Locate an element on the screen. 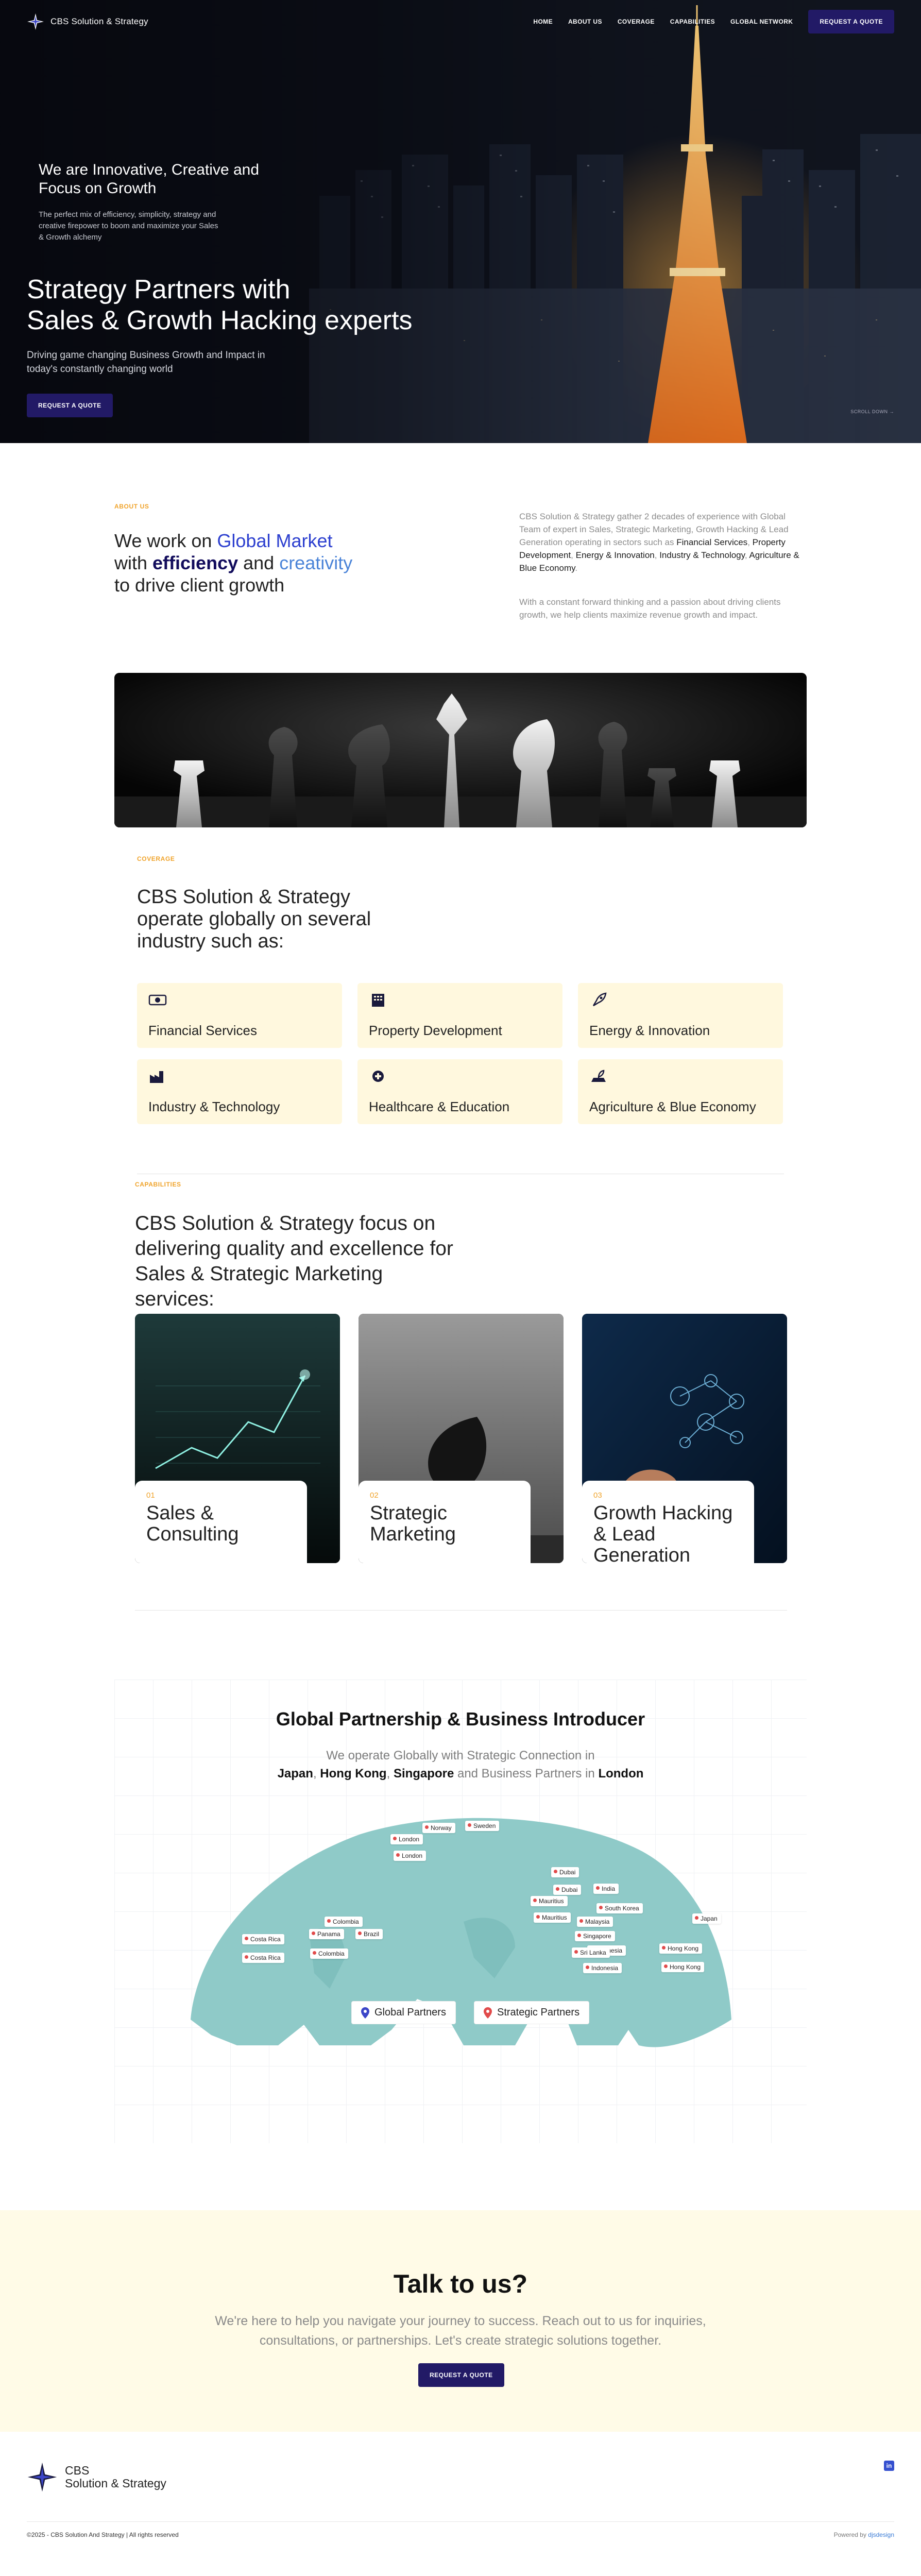 This screenshot has width=921, height=2576. nav-request-quote-button: REQUEST A QUOTE is located at coordinates (851, 21).